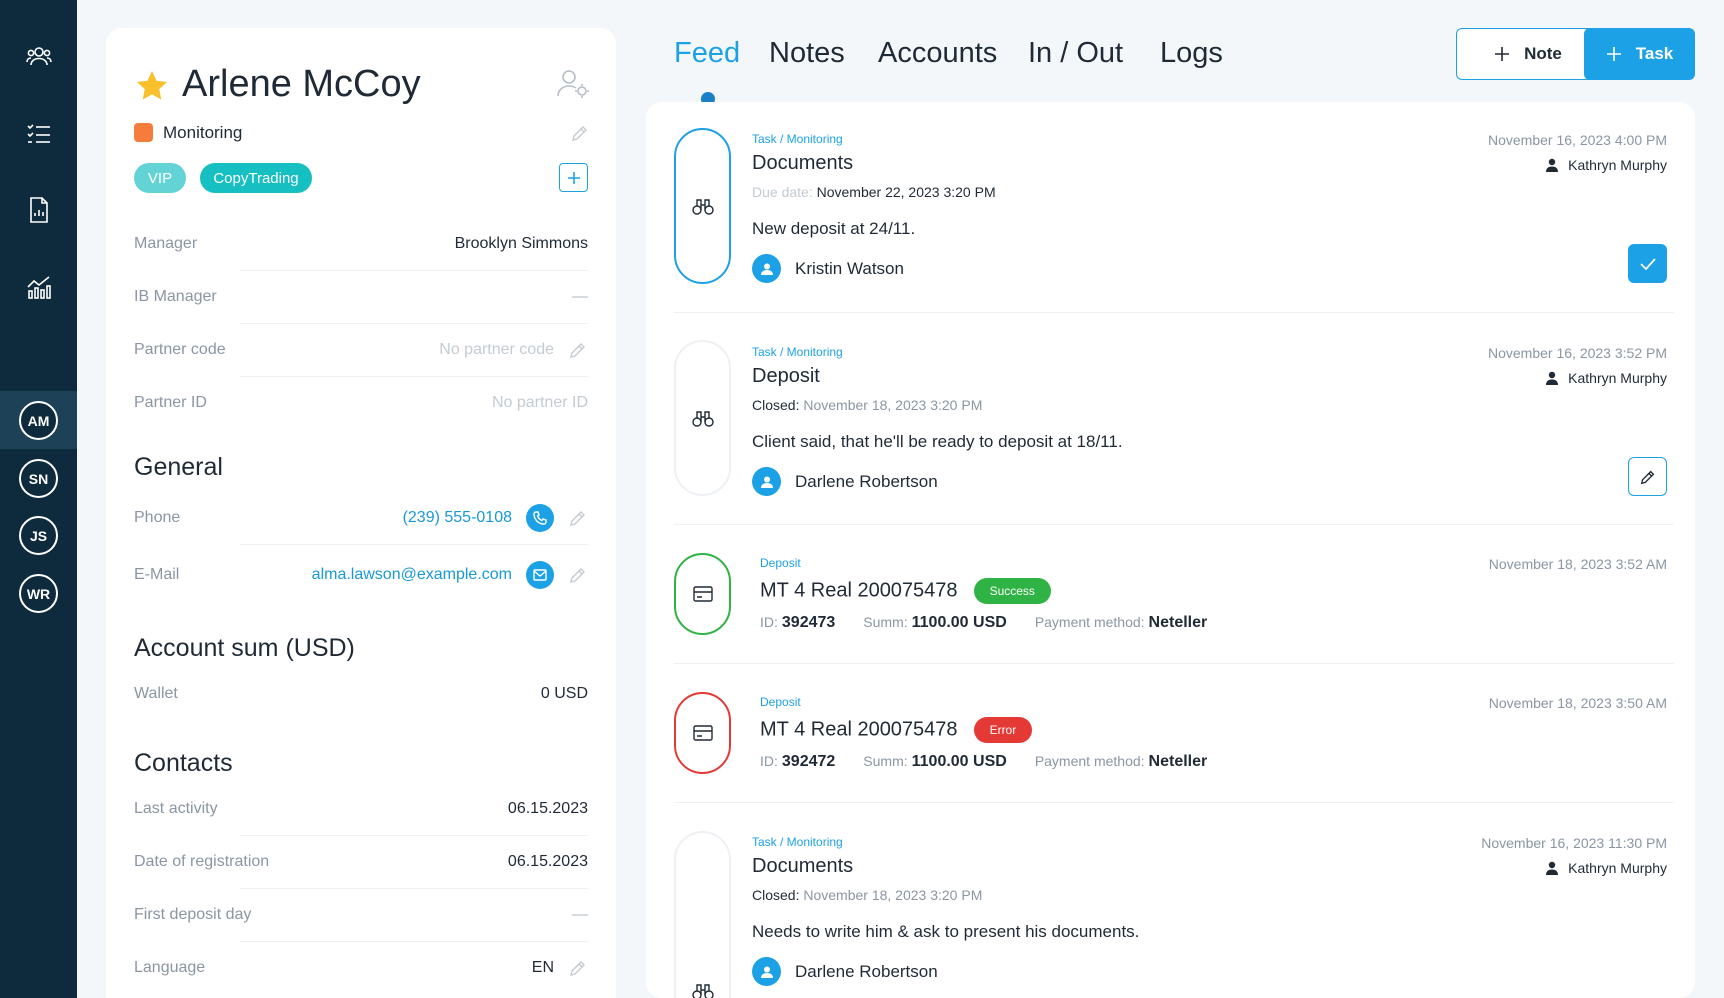 The image size is (1724, 998). Describe the element at coordinates (412, 575) in the screenshot. I see `email-link: alma.lawson@example.com` at that location.